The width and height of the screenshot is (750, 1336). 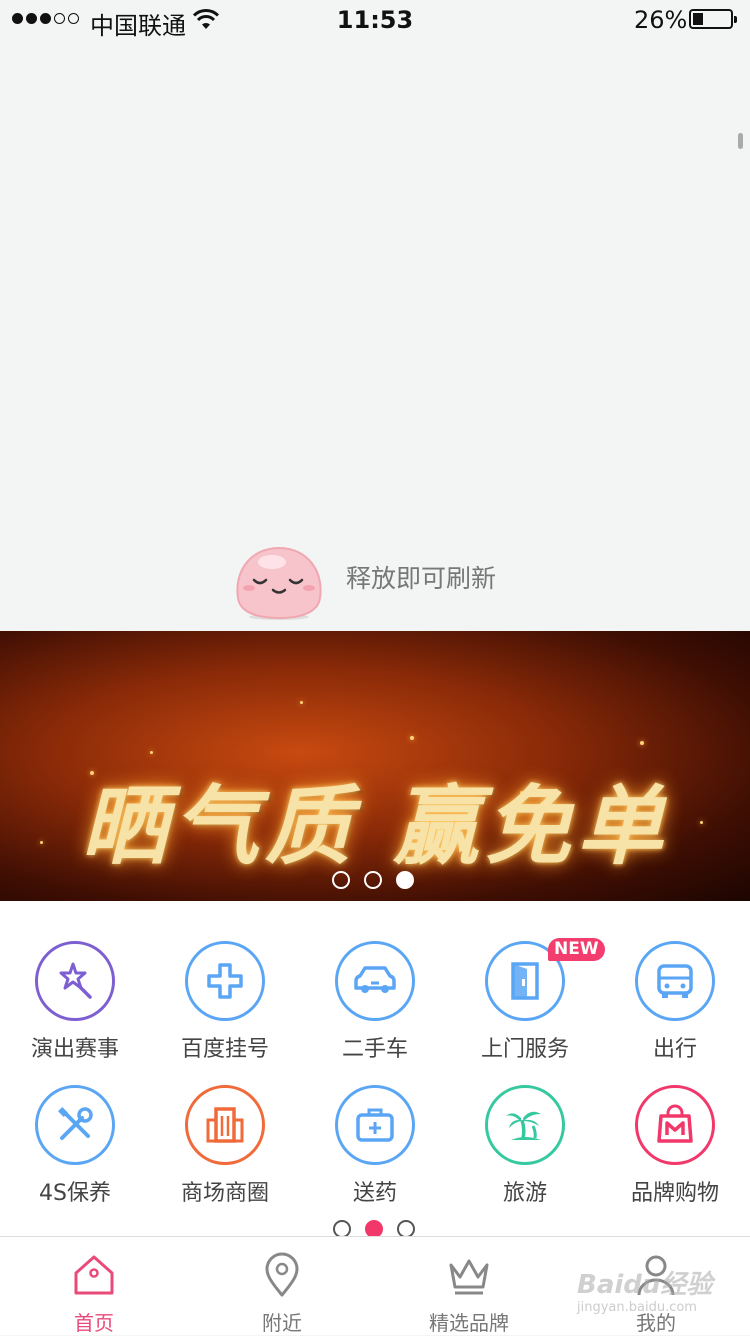 I want to click on battery-icon, so click(x=713, y=19).